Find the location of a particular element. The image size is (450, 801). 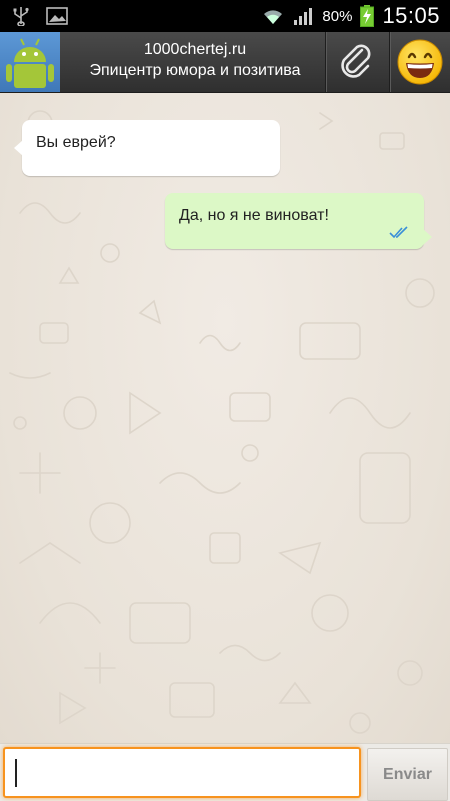

clock: 15:05 is located at coordinates (411, 15).